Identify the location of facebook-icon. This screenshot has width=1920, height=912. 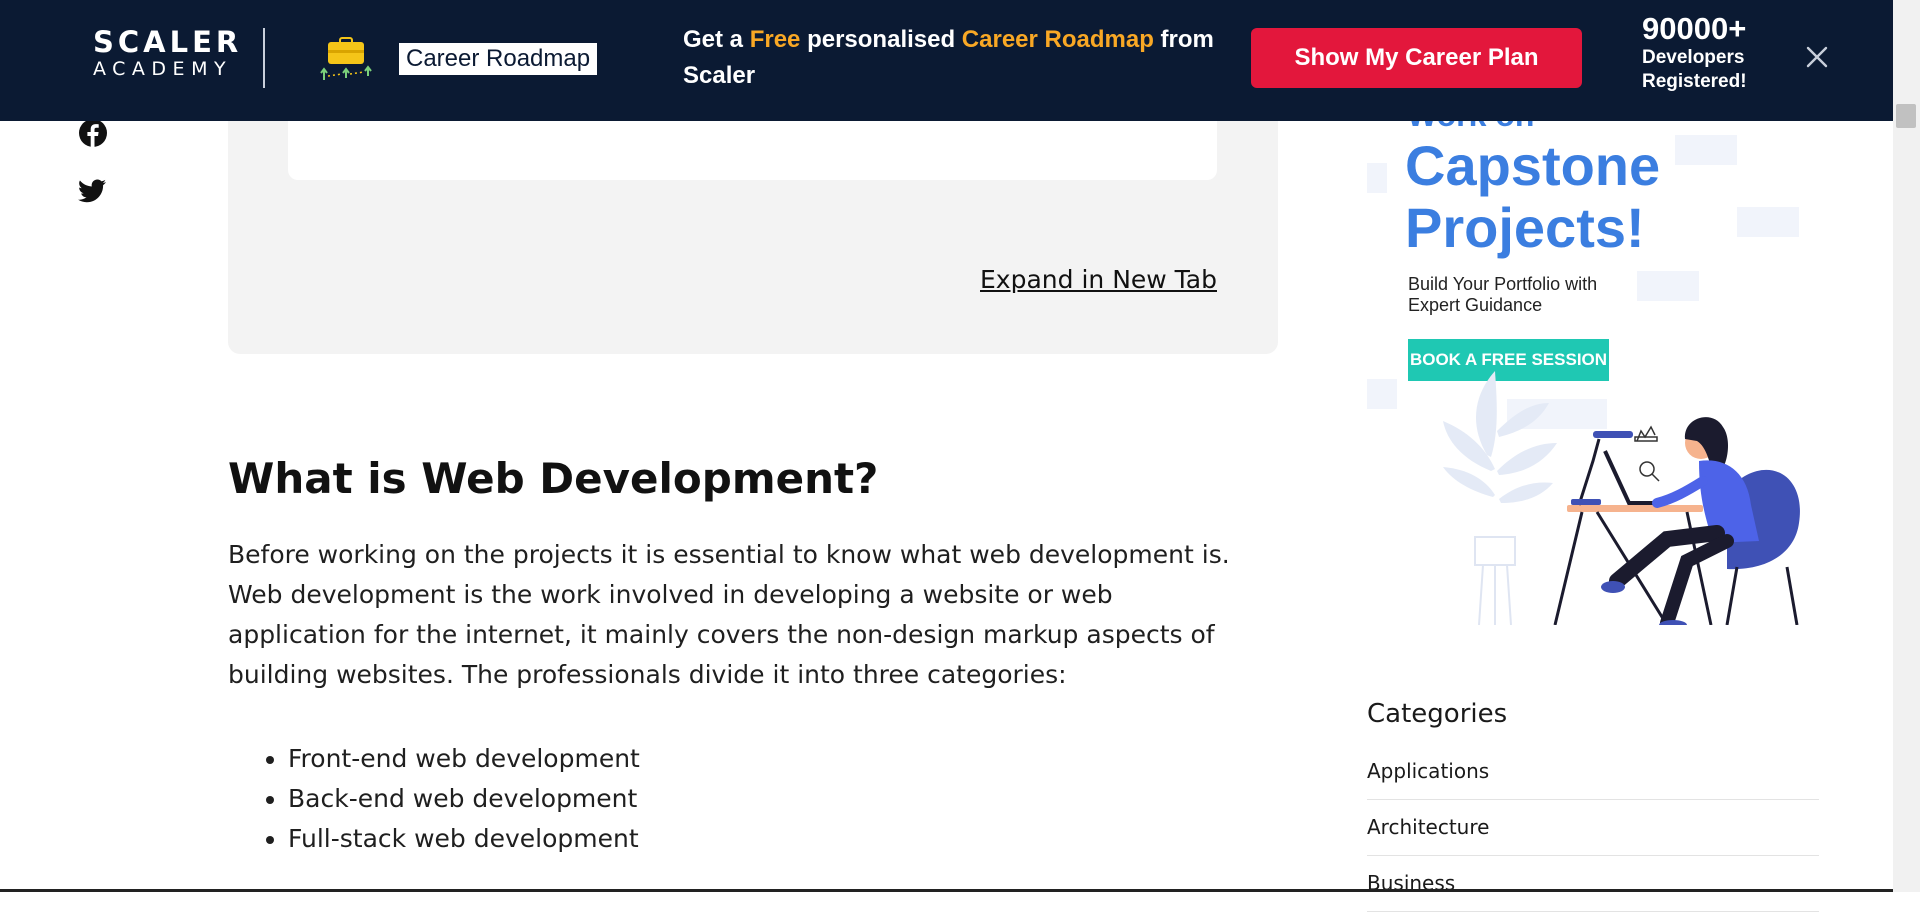
(93, 133).